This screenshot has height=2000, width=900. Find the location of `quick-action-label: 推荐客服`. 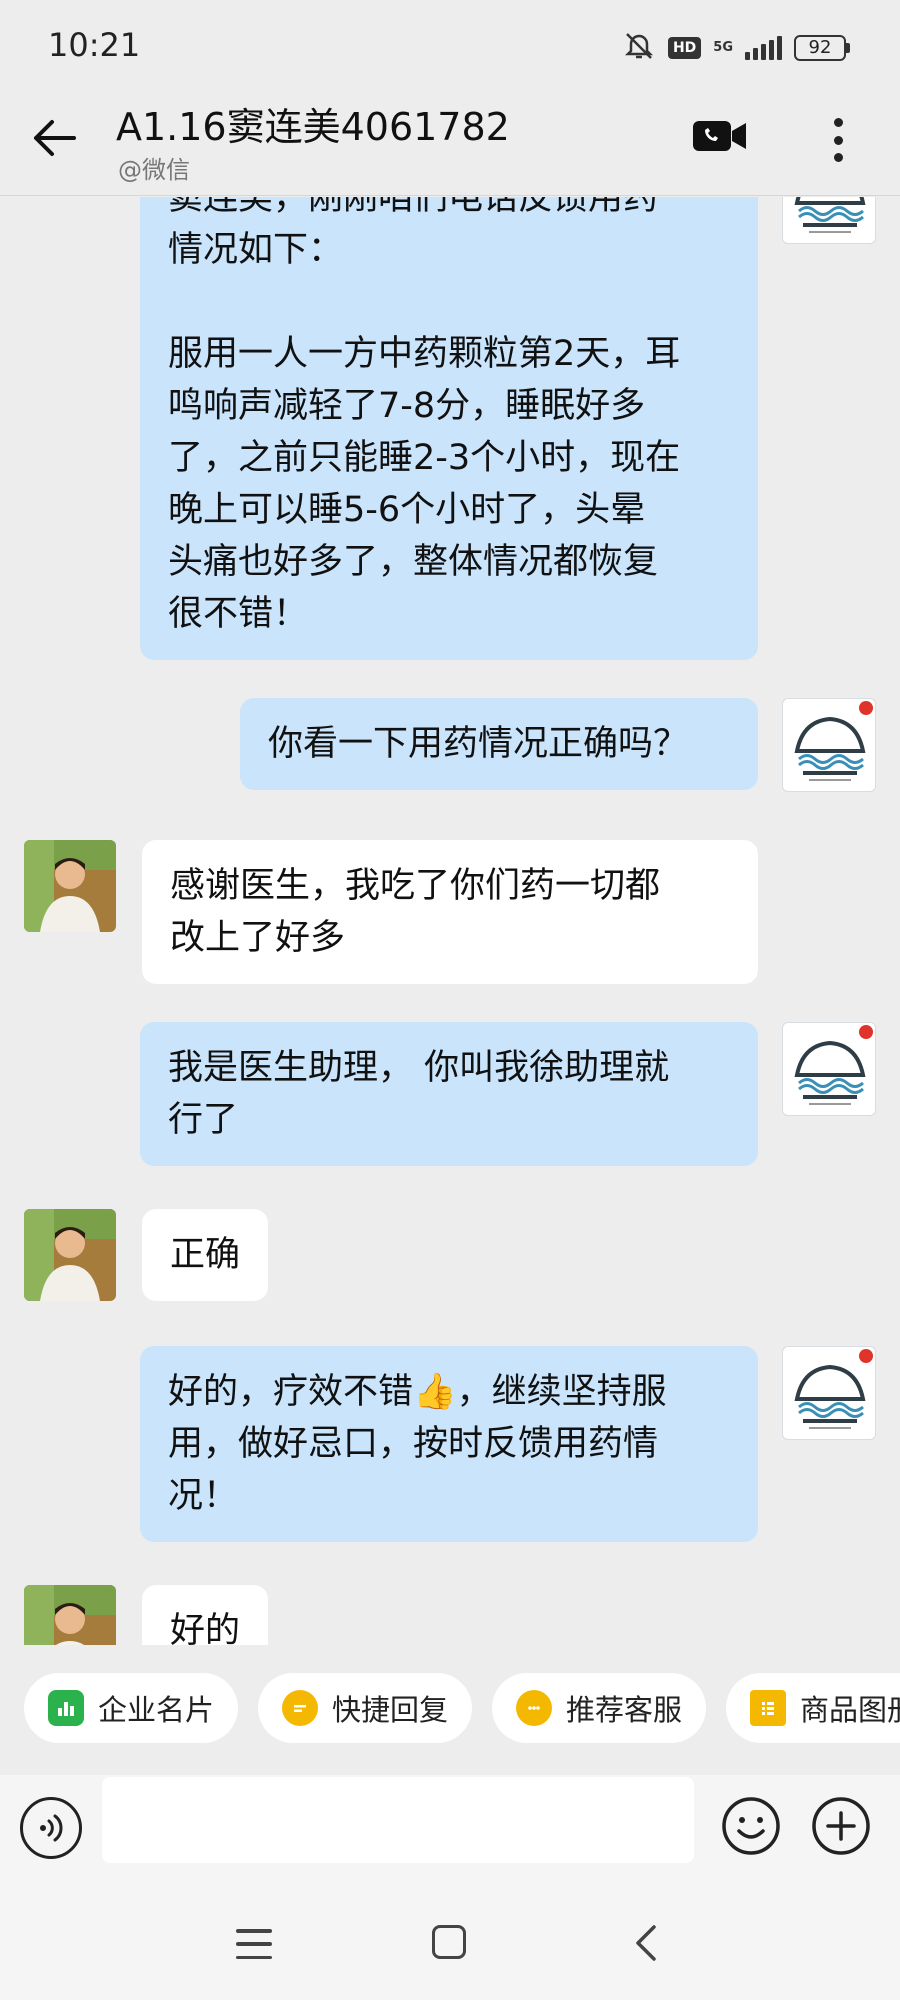

quick-action-label: 推荐客服 is located at coordinates (624, 1710).